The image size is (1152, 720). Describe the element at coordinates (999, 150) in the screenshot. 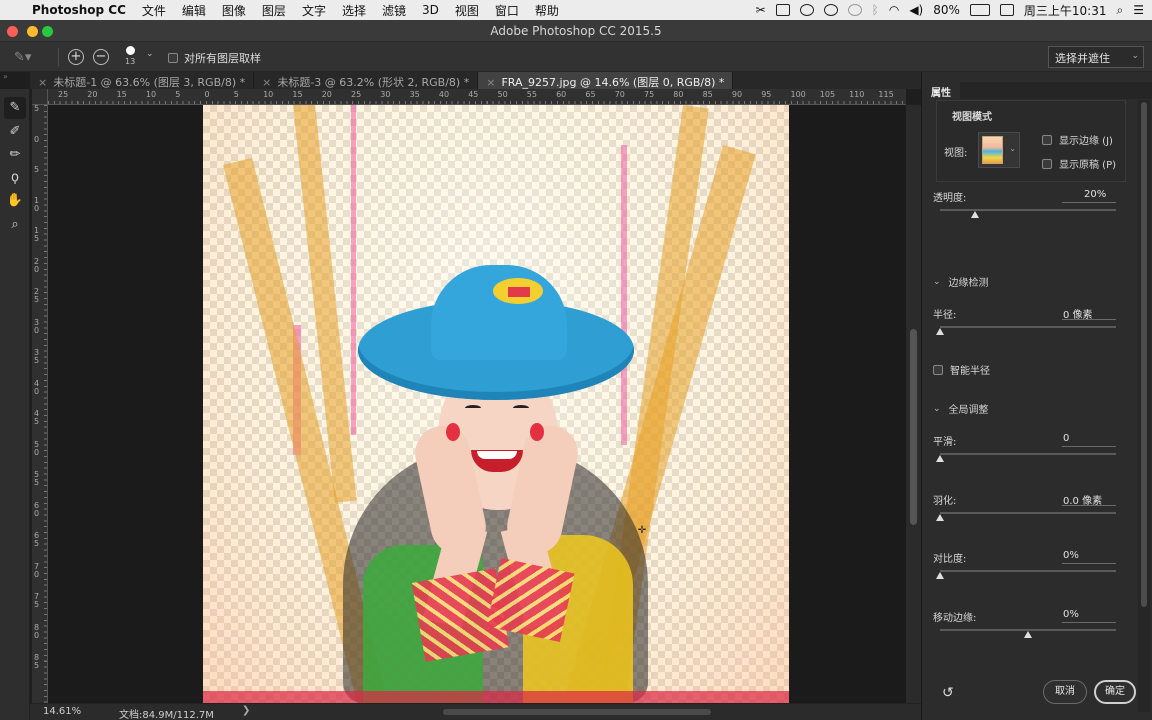

I see `view-mode-picker: ⌄` at that location.